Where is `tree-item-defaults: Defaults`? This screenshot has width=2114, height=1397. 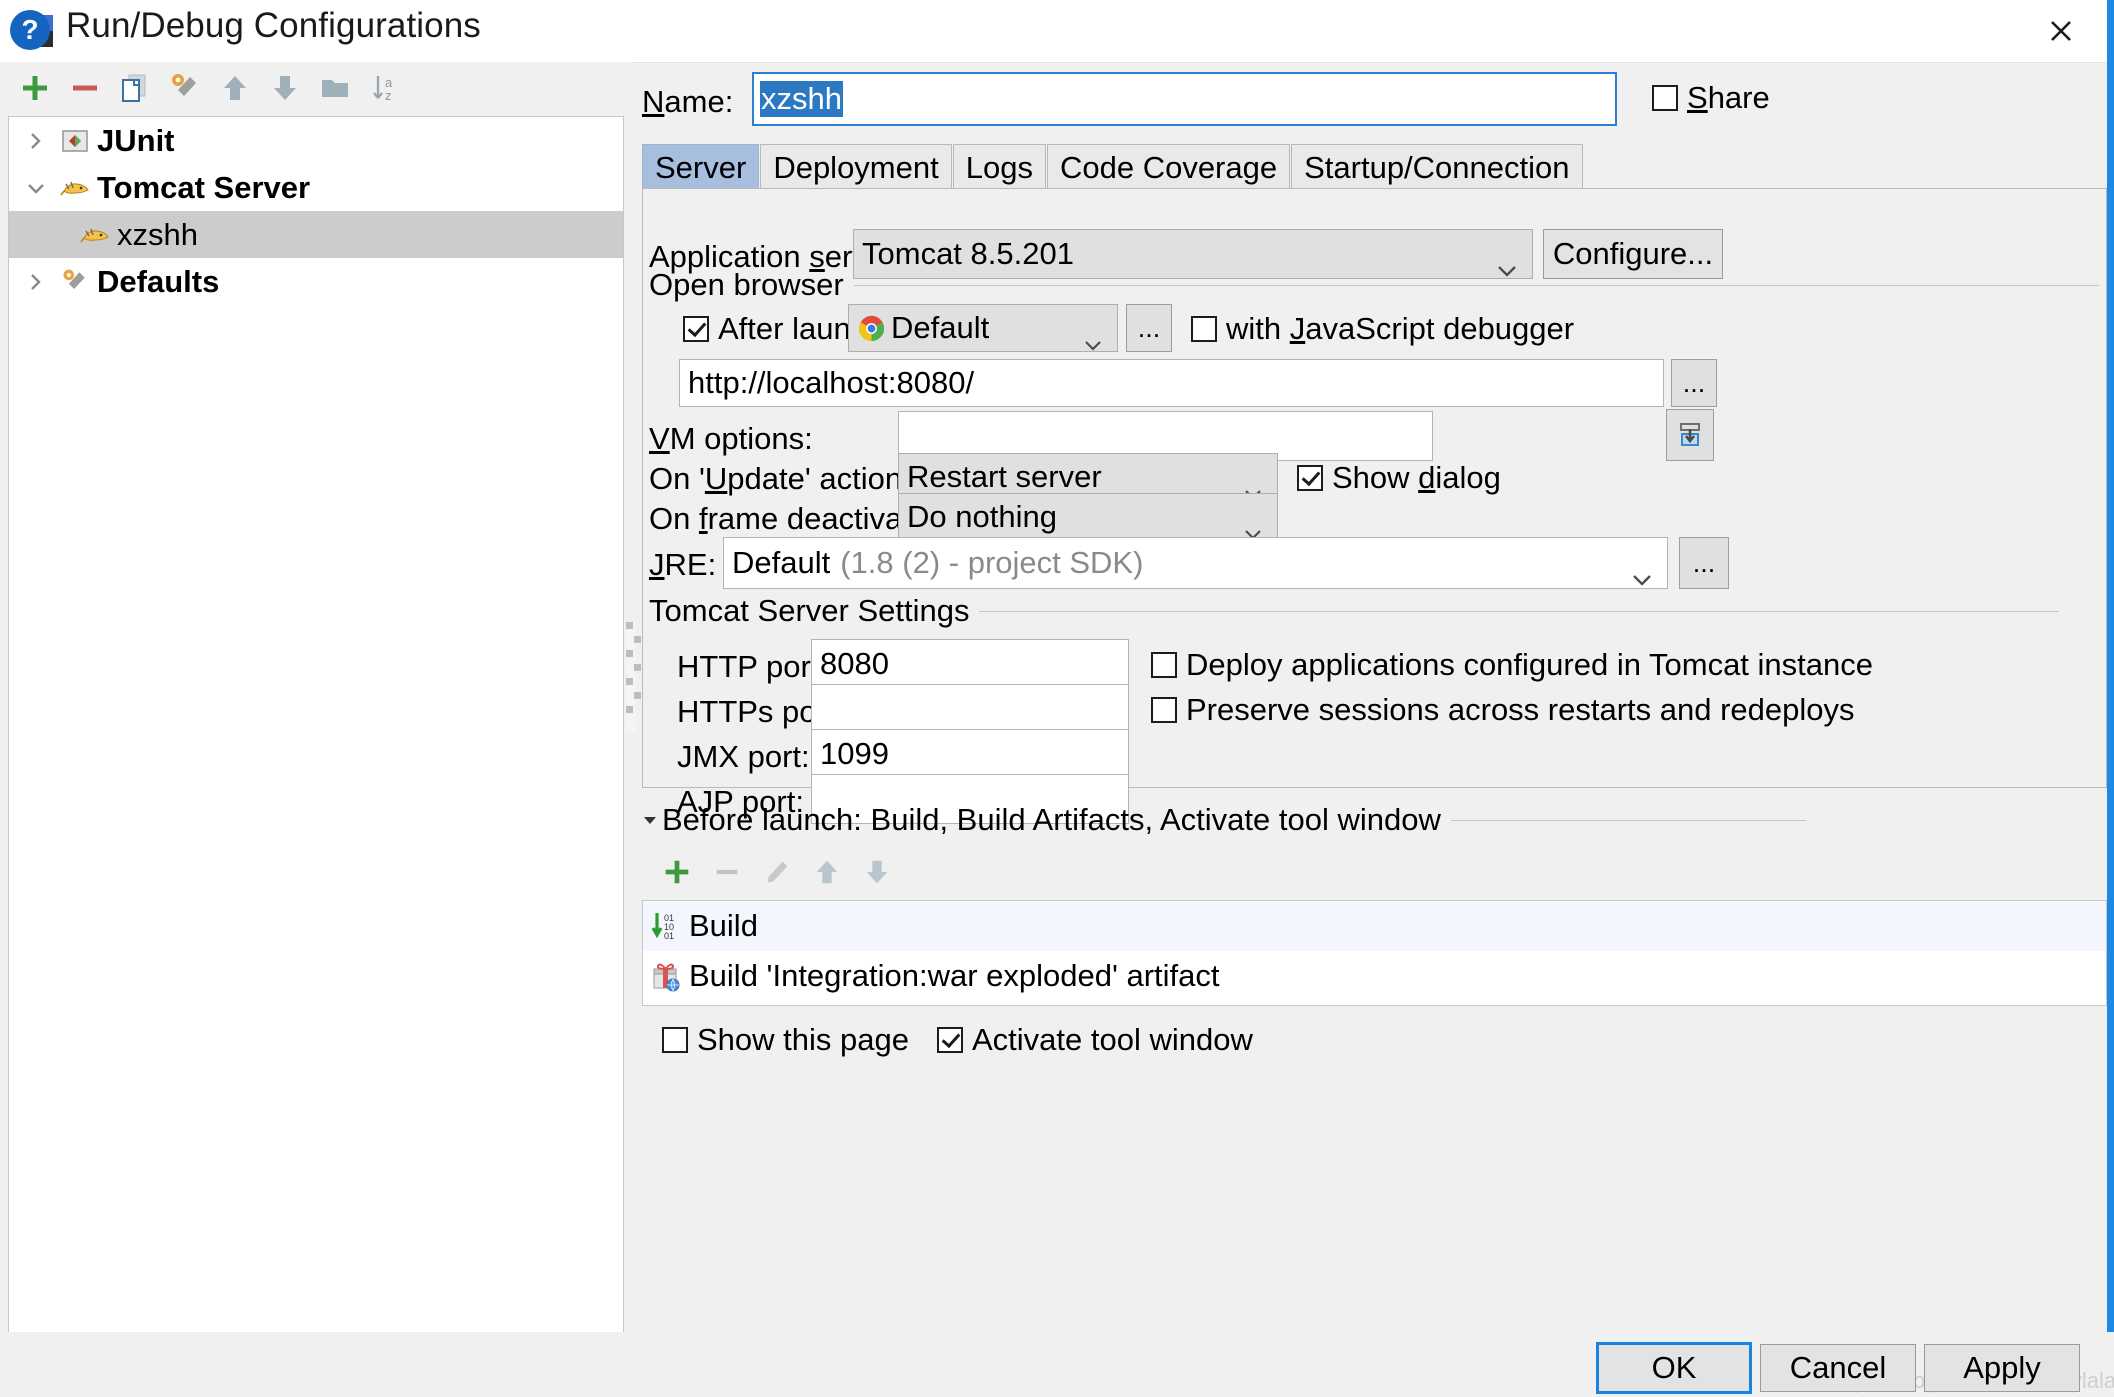
tree-item-defaults: Defaults is located at coordinates (316, 281).